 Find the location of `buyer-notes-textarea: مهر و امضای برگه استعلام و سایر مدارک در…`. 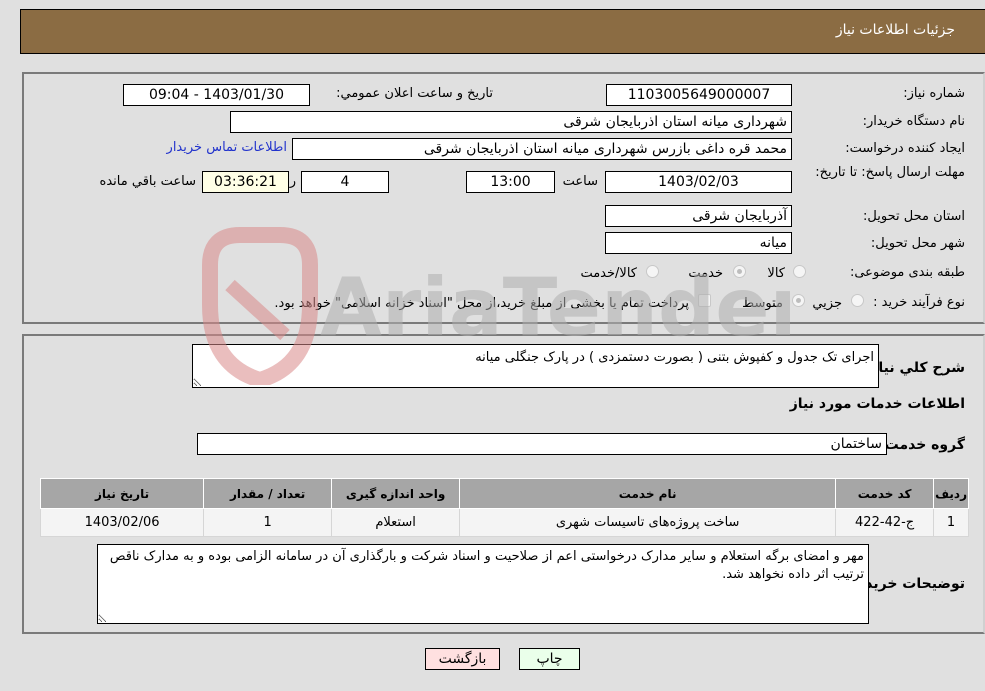

buyer-notes-textarea: مهر و امضای برگه استعلام و سایر مدارک در… is located at coordinates (483, 584).